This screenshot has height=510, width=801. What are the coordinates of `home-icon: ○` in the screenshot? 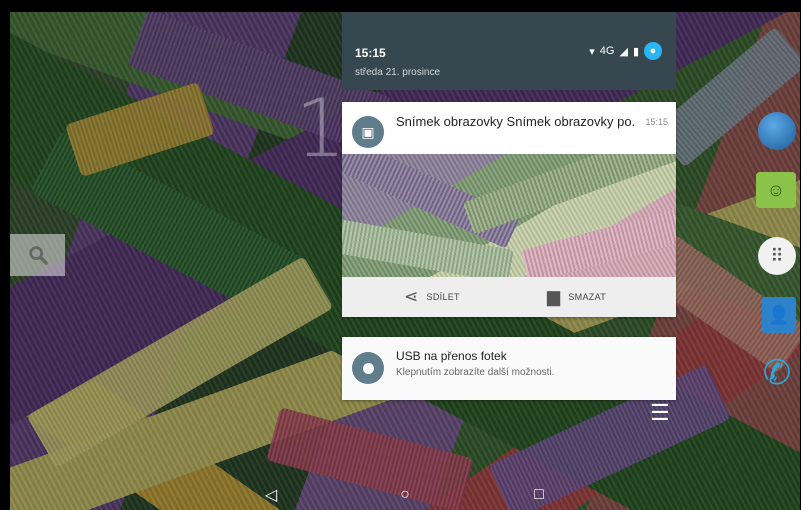 It's located at (405, 495).